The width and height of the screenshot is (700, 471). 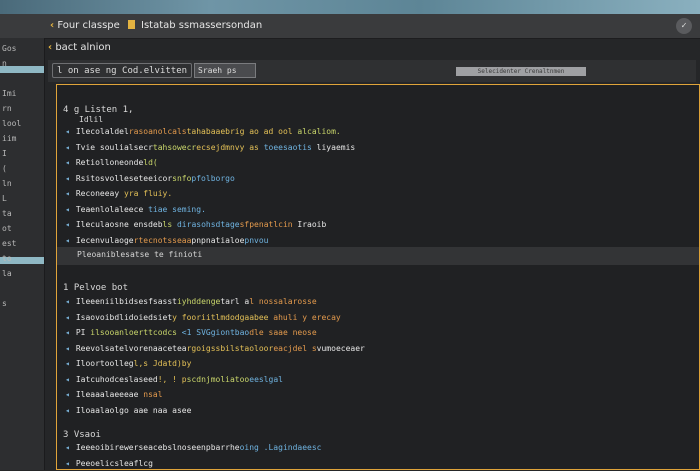 I want to click on tab-istatab: Istatab ssmassersondan, so click(x=195, y=25).